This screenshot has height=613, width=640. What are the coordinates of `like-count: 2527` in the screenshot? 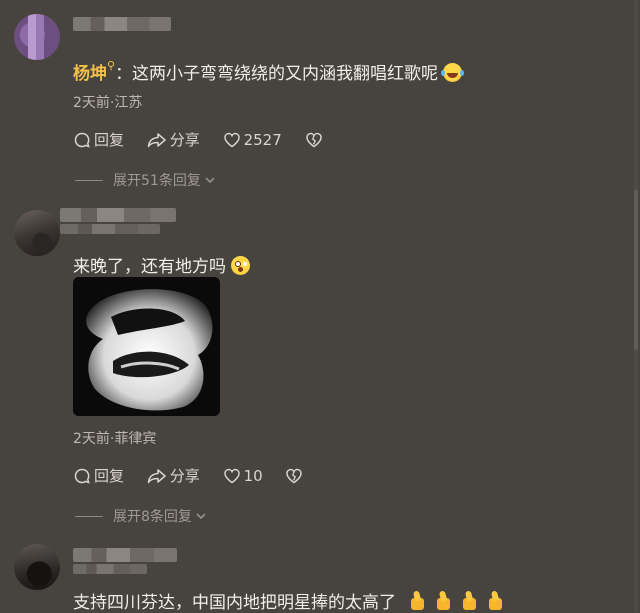 It's located at (262, 139).